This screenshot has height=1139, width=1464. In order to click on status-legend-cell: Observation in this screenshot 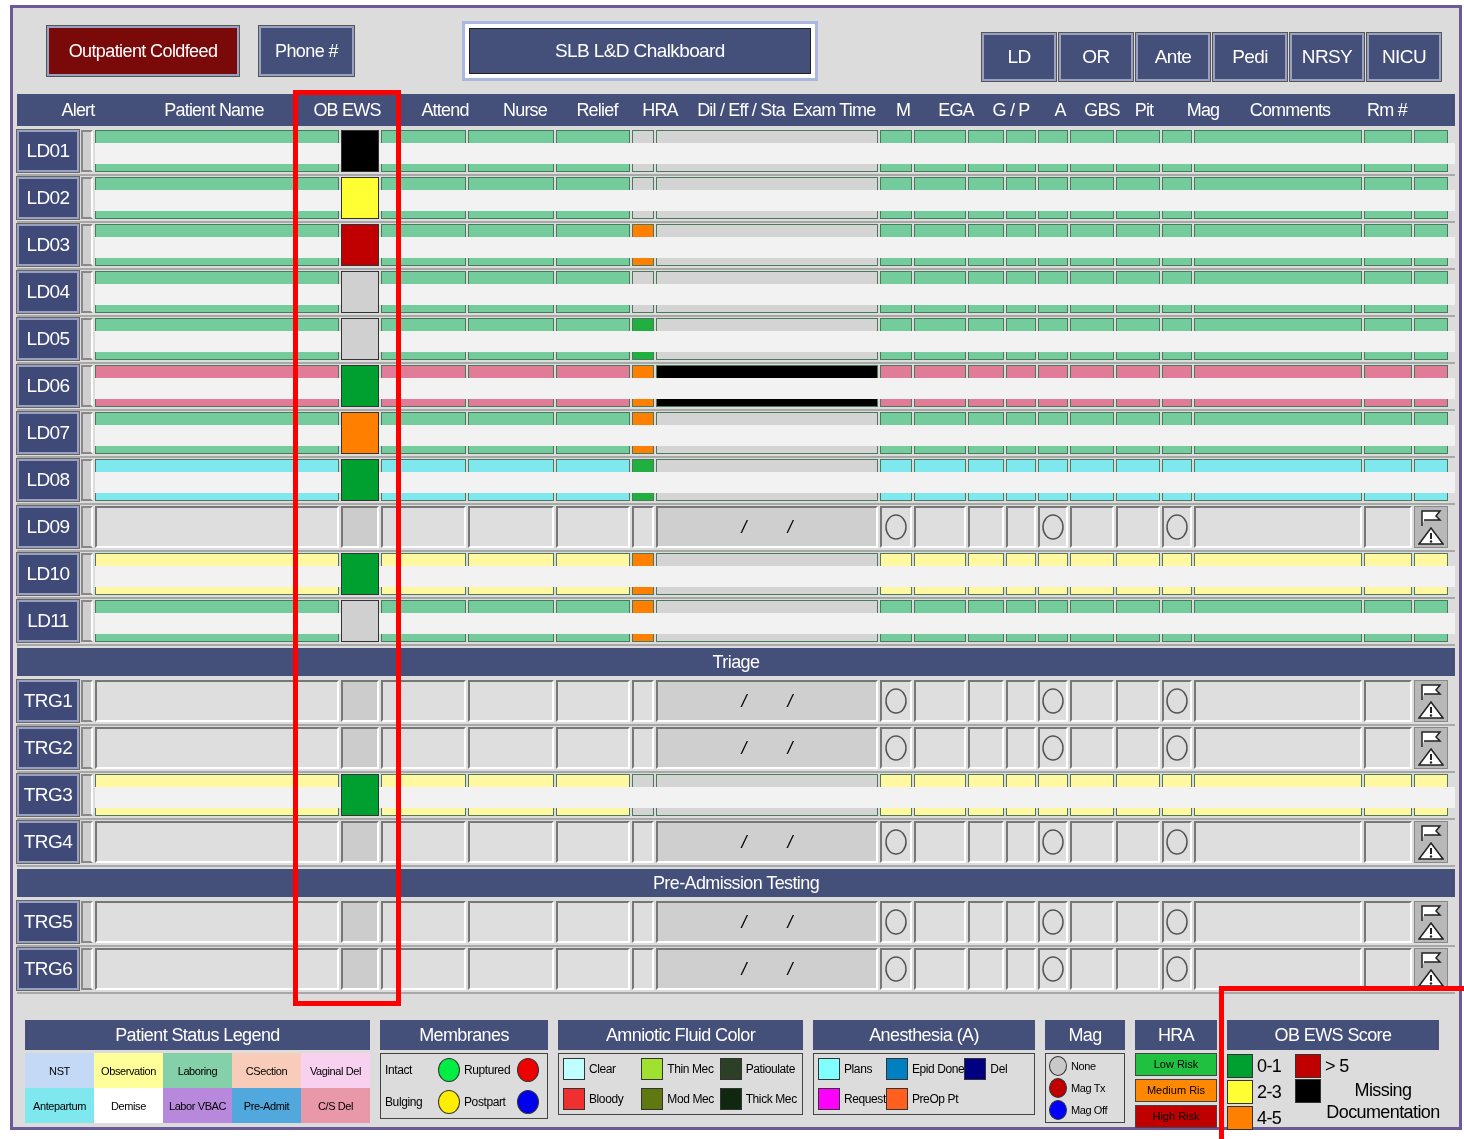, I will do `click(128, 1070)`.